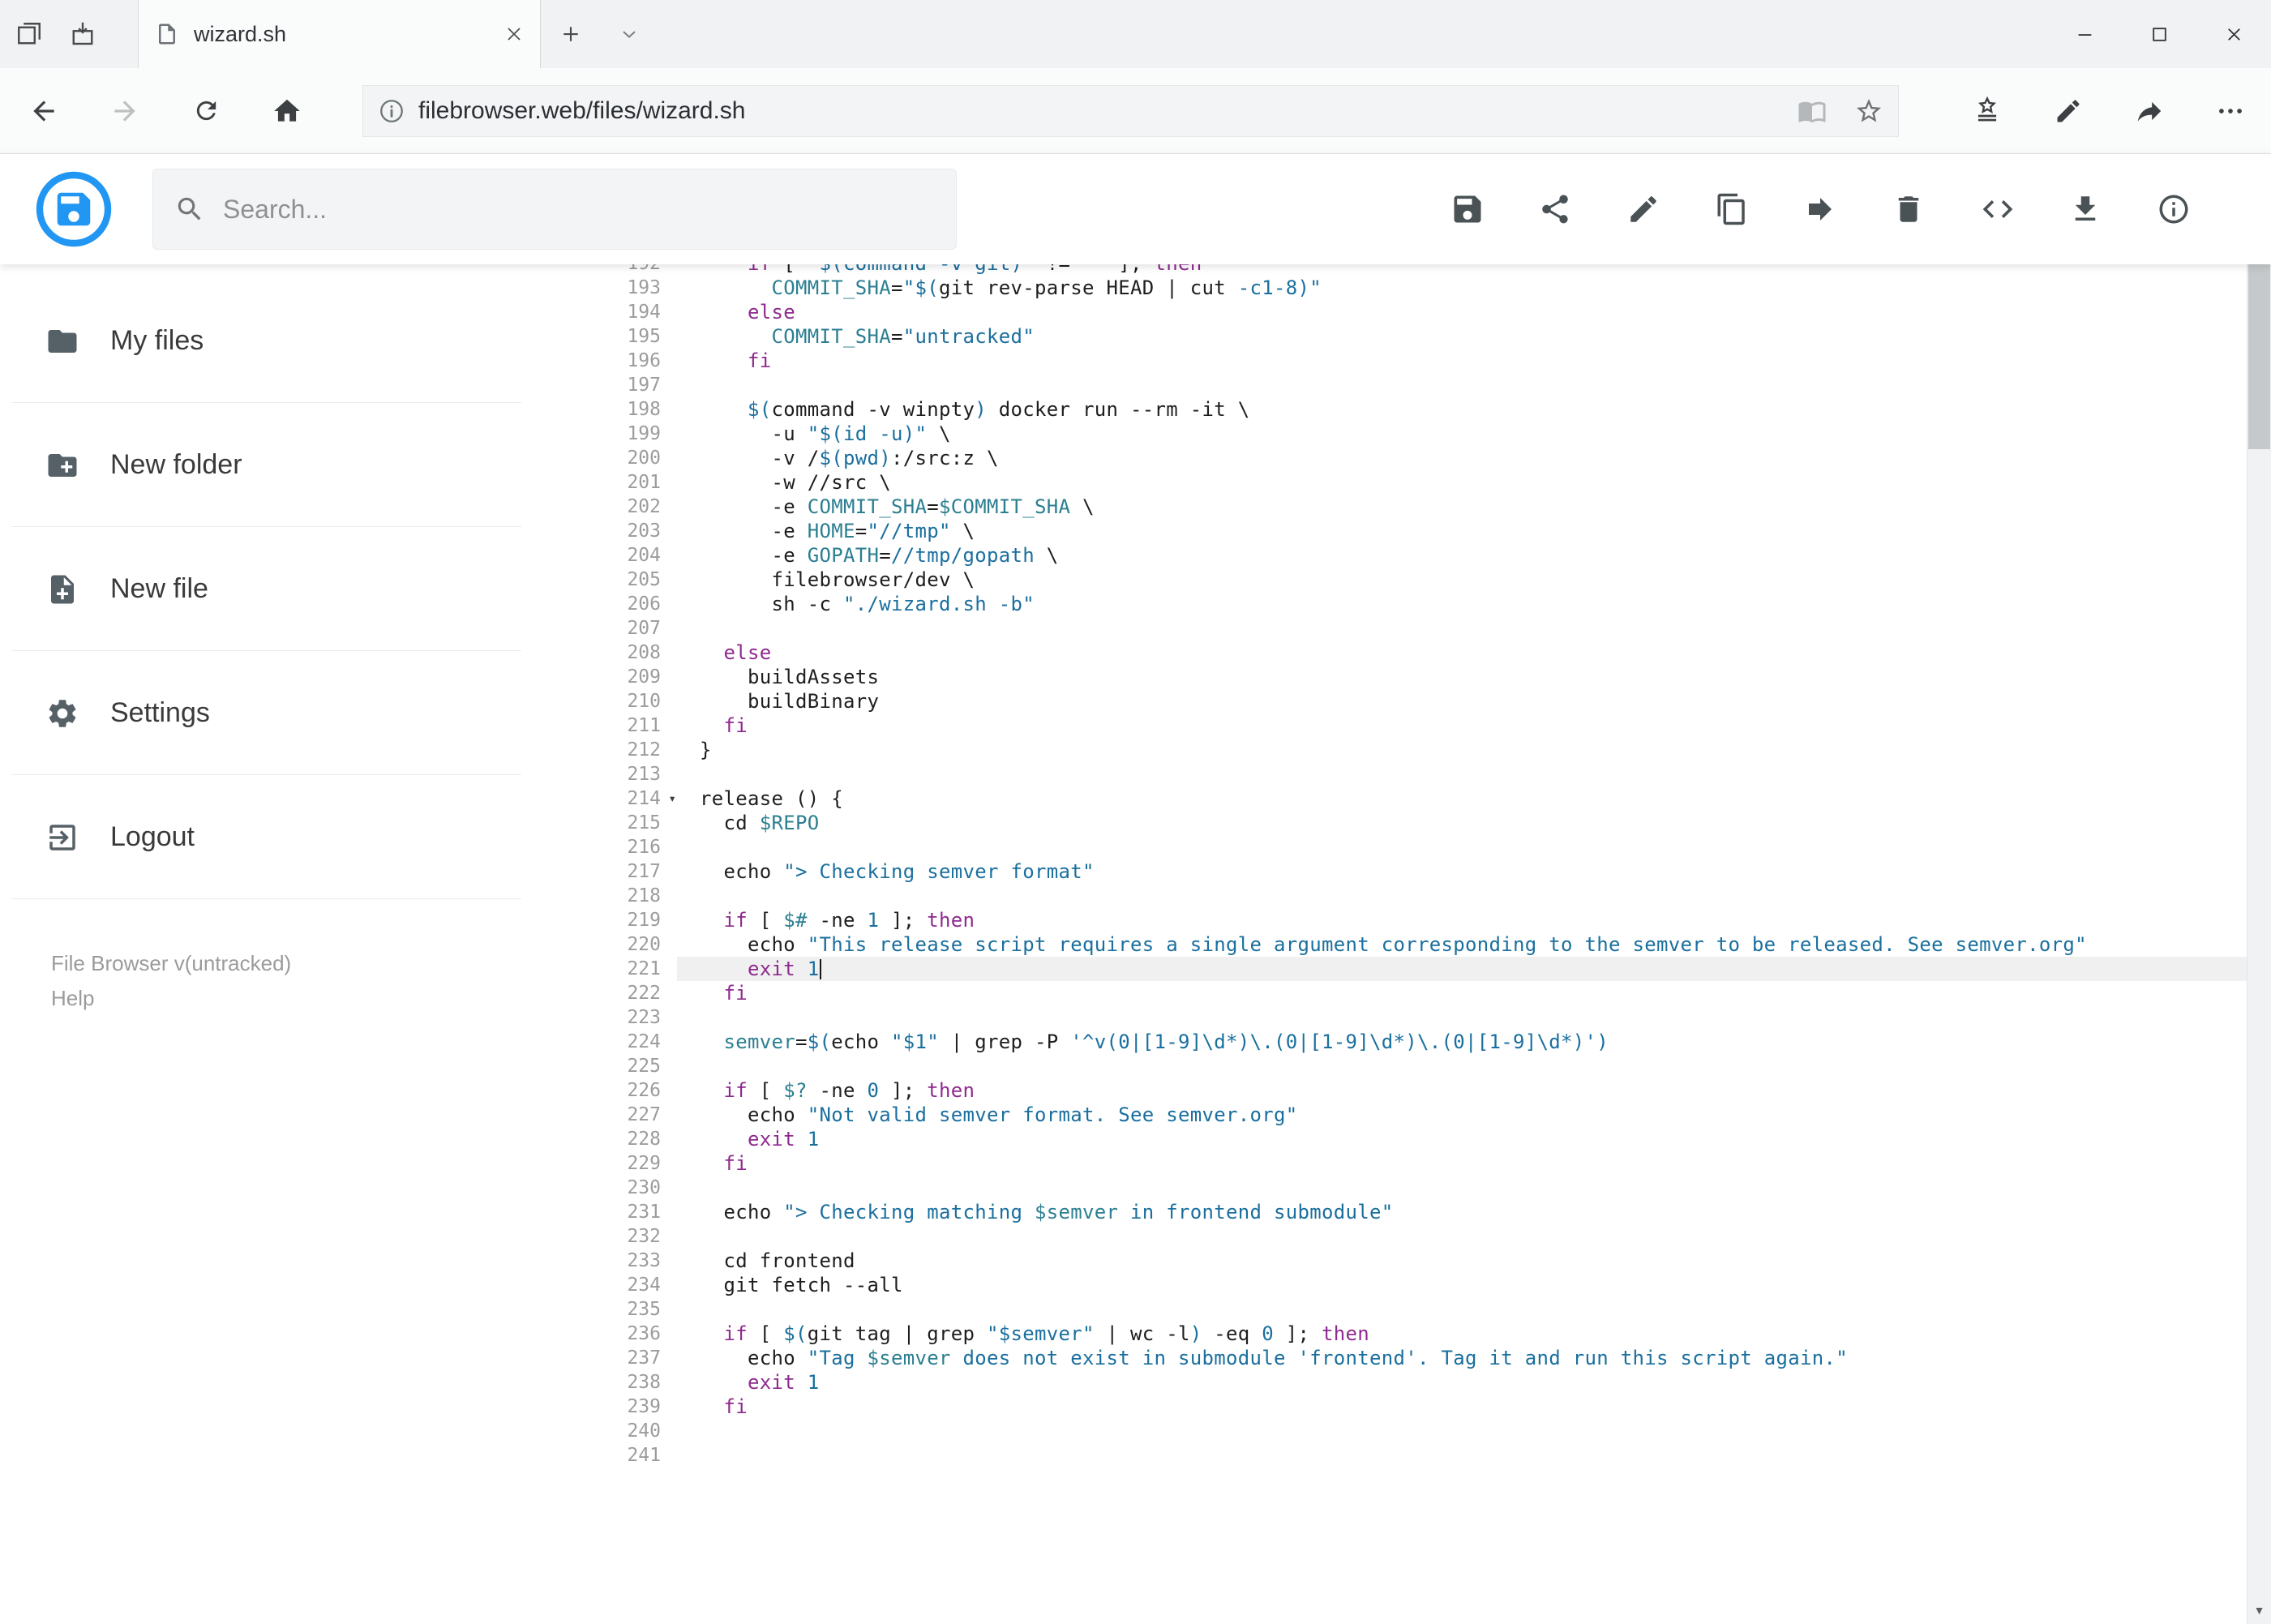 Image resolution: width=2271 pixels, height=1624 pixels. What do you see at coordinates (1384, 701) in the screenshot?
I see `code-line: 210 buildBinary` at bounding box center [1384, 701].